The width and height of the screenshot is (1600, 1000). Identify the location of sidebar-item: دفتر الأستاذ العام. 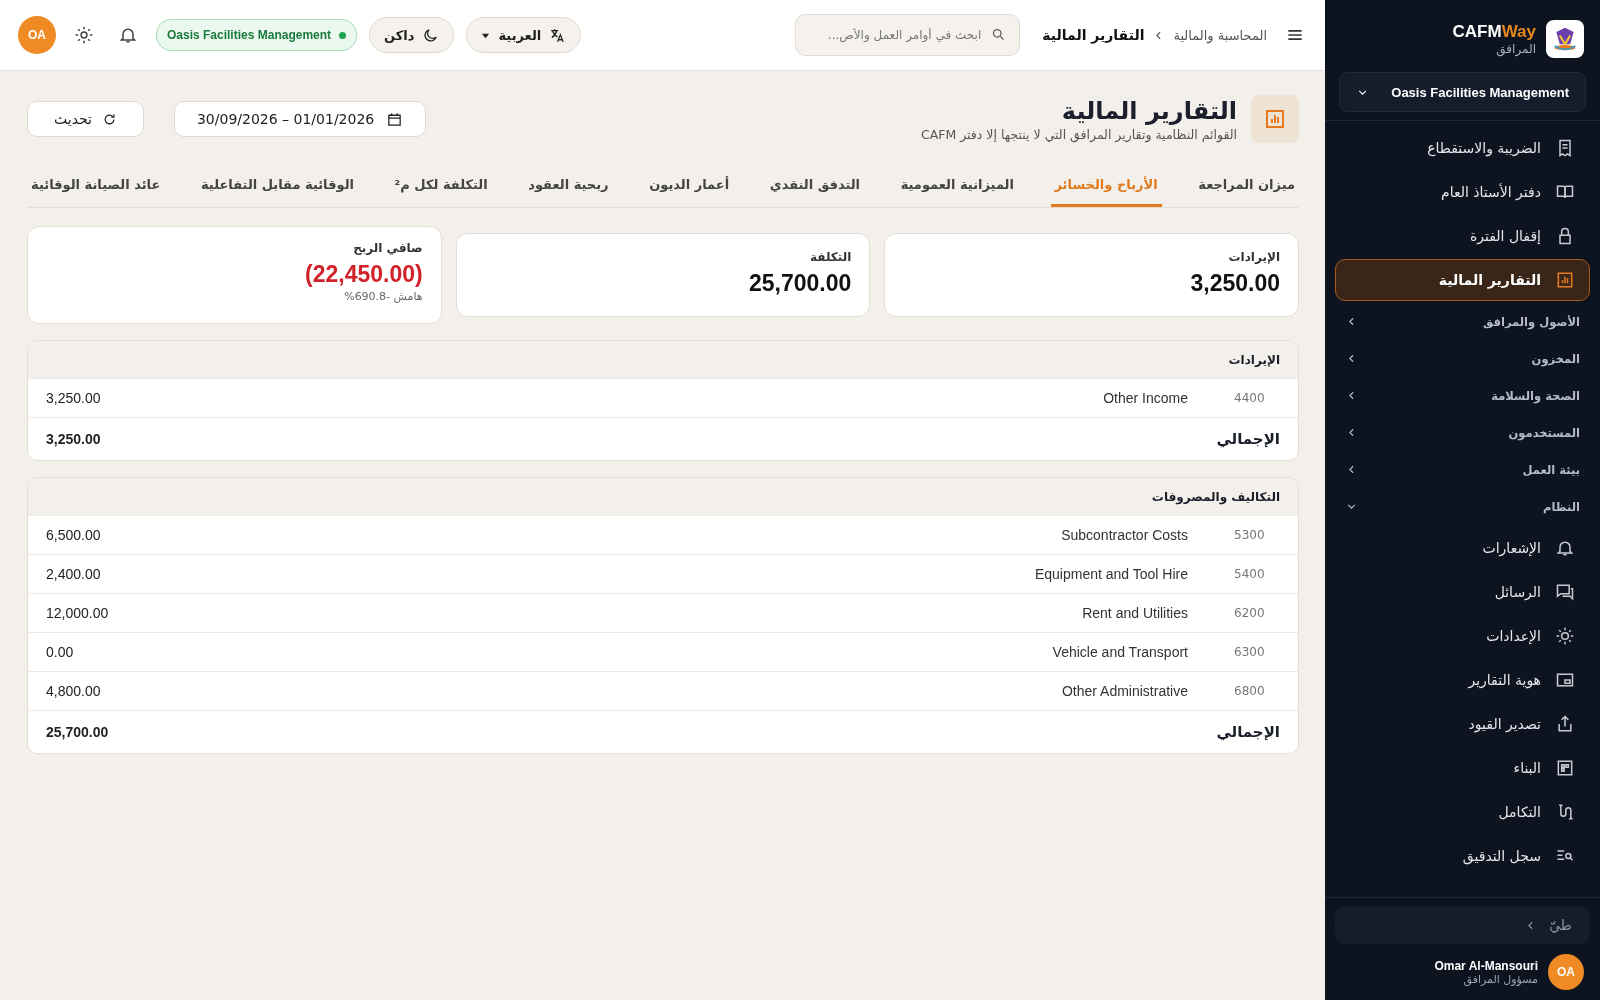
(1462, 192).